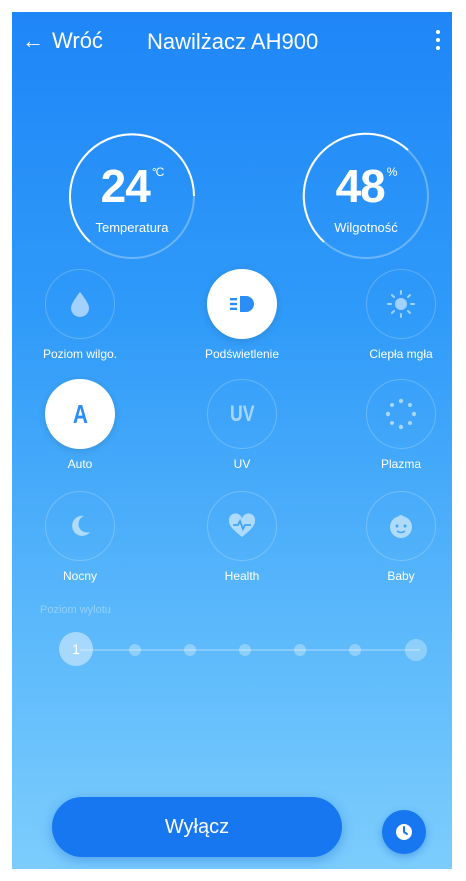 The height and width of the screenshot is (881, 466). I want to click on humidity-unit: %, so click(392, 172).